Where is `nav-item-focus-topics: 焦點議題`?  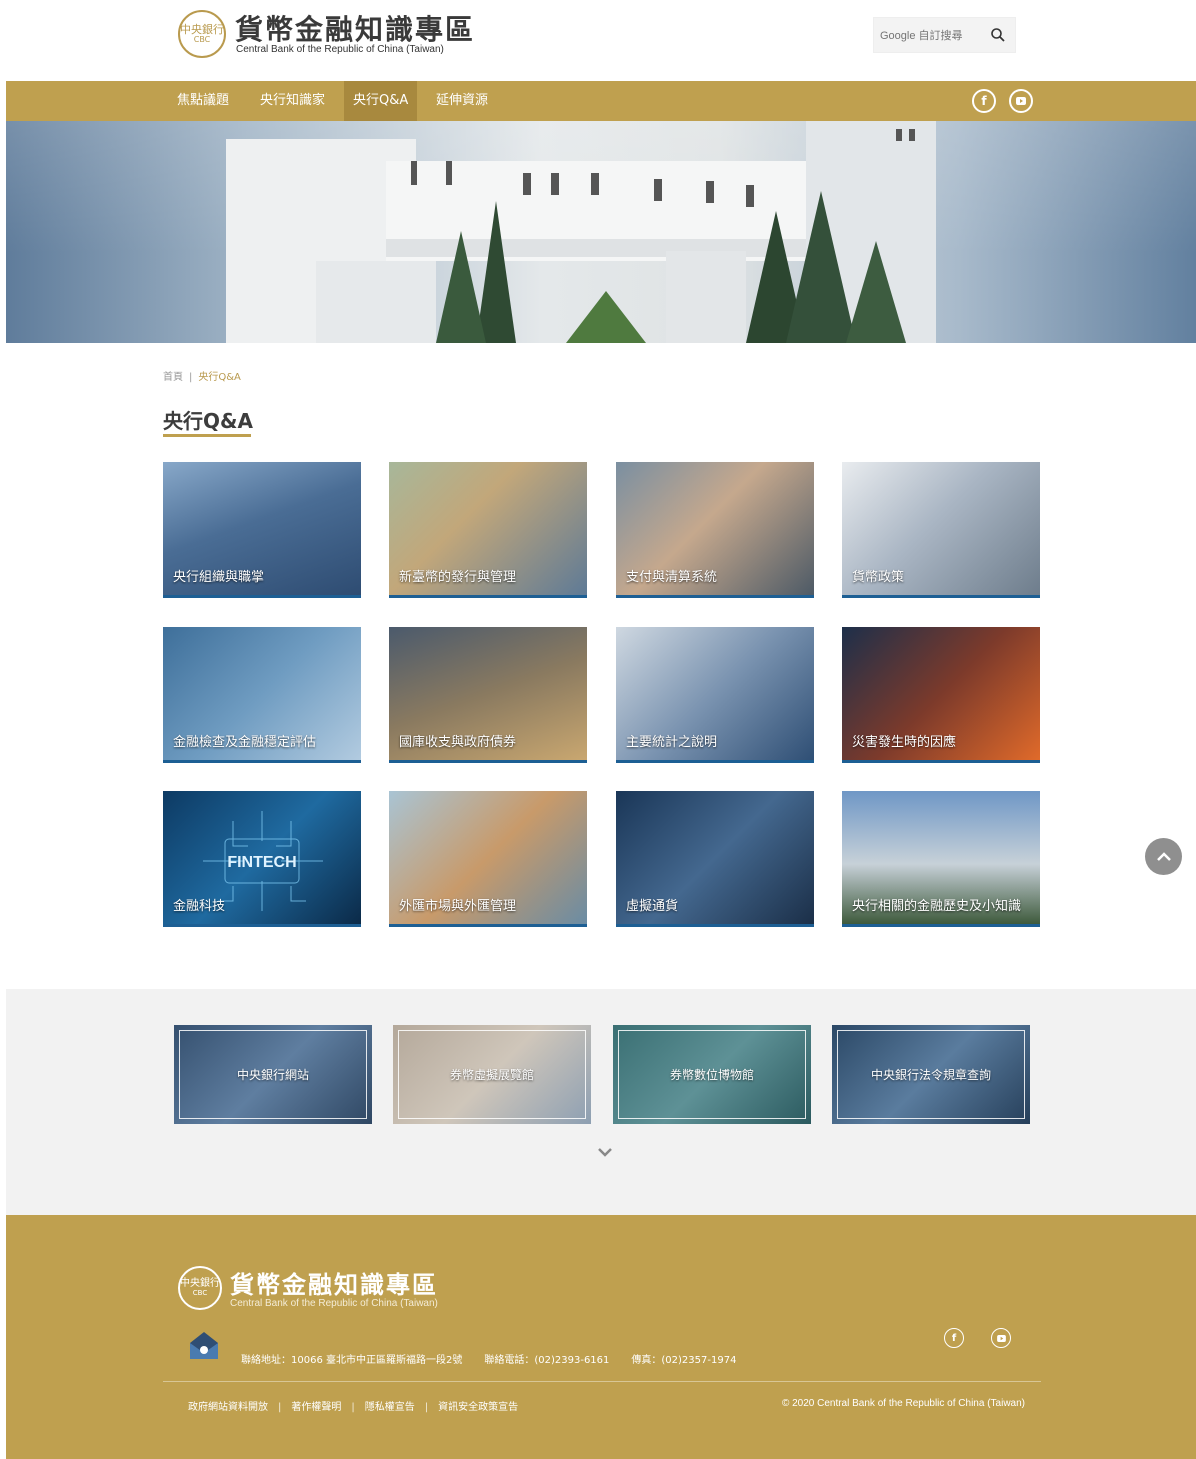
nav-item-focus-topics: 焦點議題 is located at coordinates (203, 101).